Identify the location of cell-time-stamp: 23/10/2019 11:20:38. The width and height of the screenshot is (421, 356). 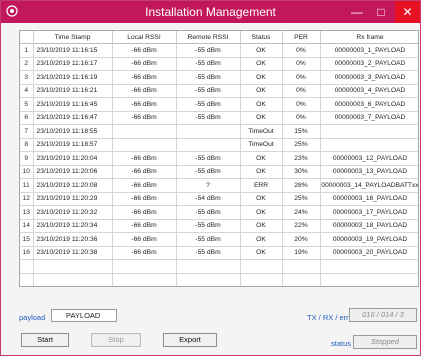
(73, 253).